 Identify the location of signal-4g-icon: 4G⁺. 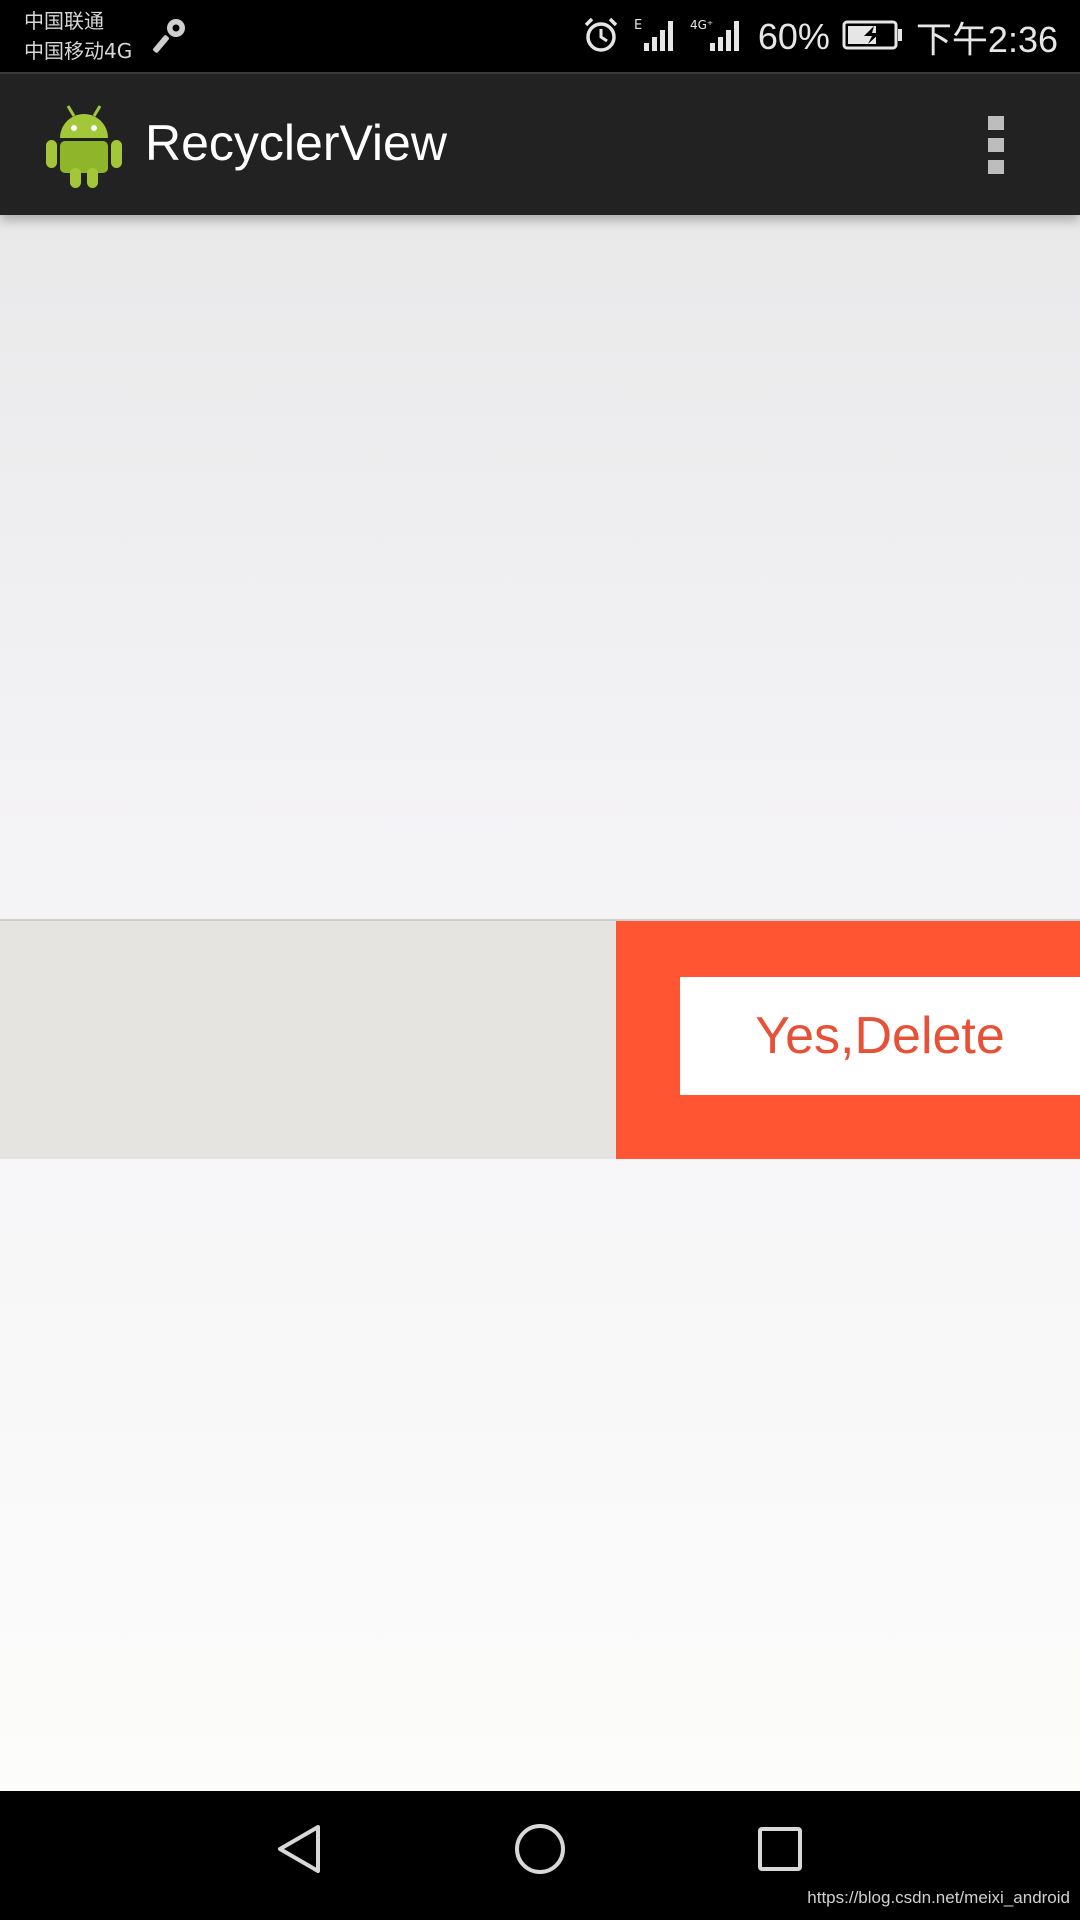
(718, 37).